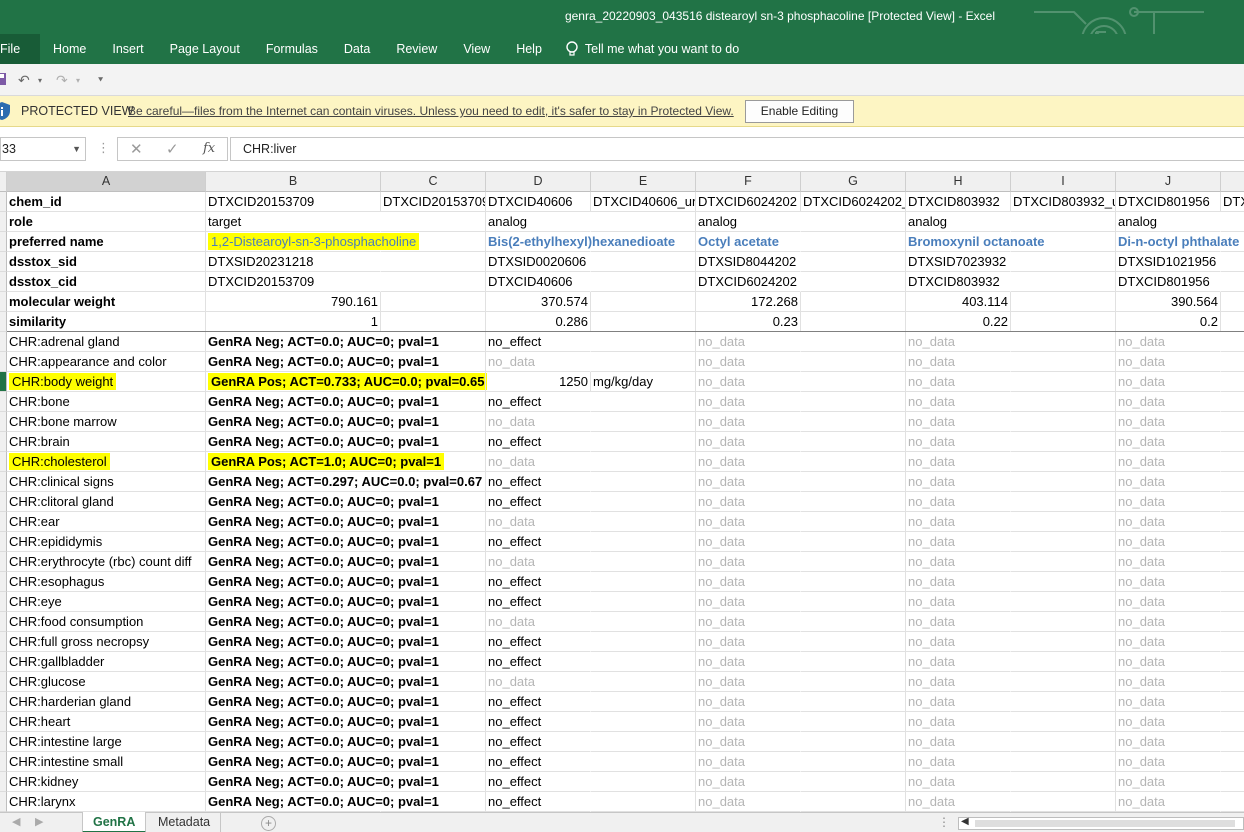 The image size is (1244, 832). Describe the element at coordinates (433, 342) in the screenshot. I see `cell-c8` at that location.